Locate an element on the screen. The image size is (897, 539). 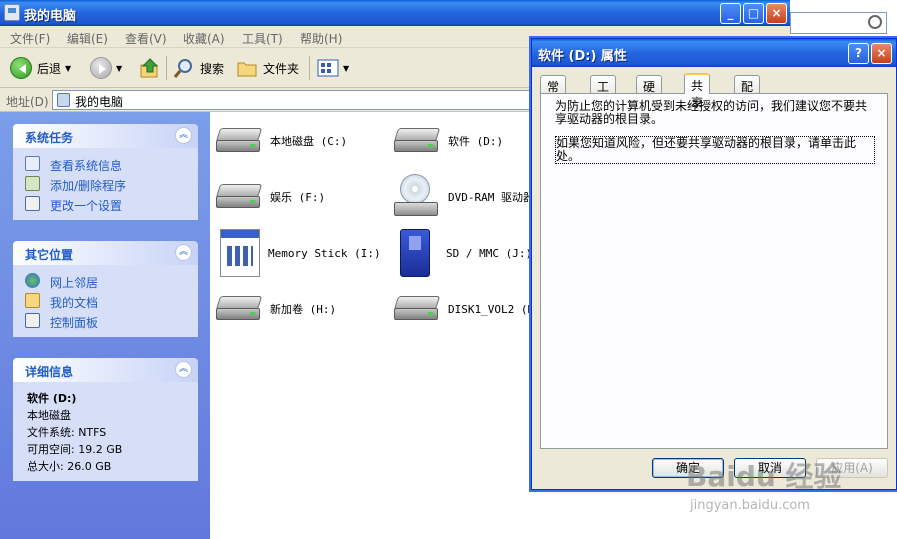
tab-hardware: 硬件 is located at coordinates (649, 93).